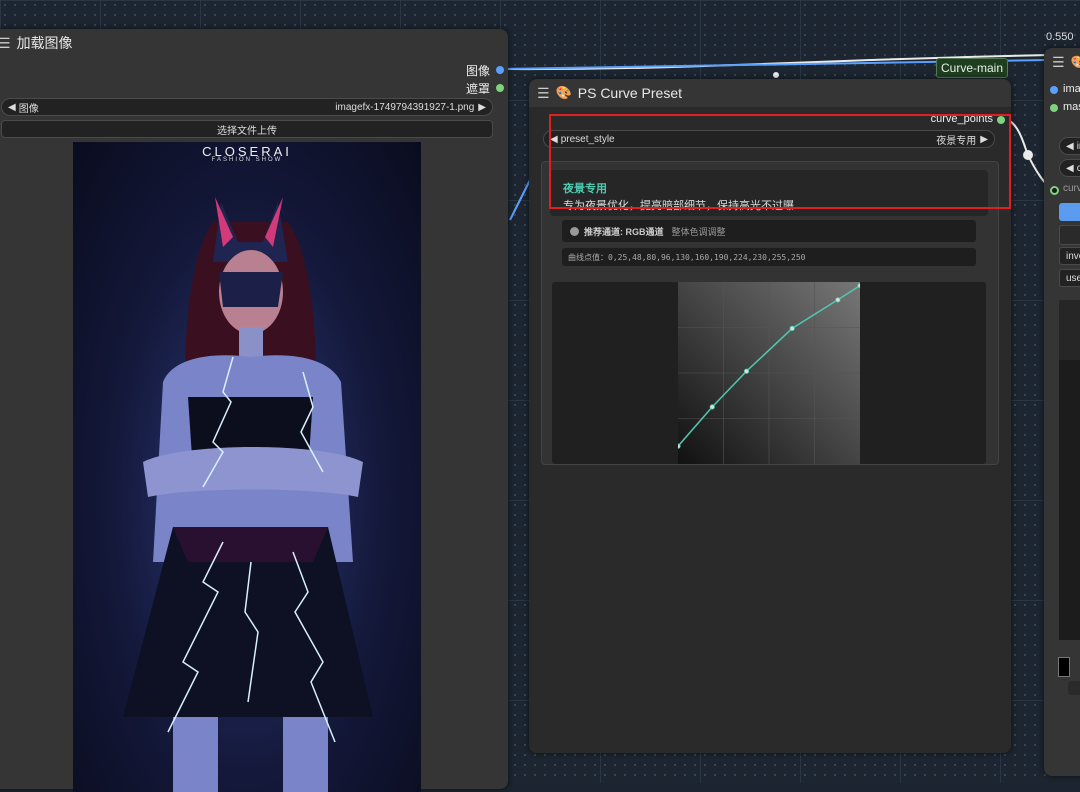 This screenshot has height=792, width=1080. I want to click on channel-row: 推荐通道: RGB通道 整体色调调整, so click(769, 231).